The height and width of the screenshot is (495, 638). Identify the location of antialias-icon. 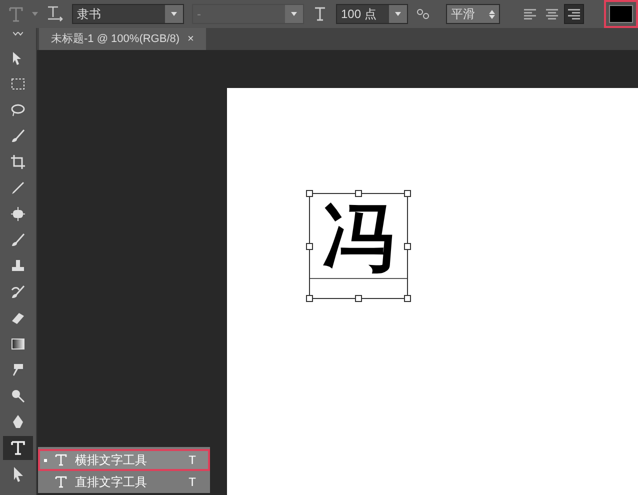
(423, 14).